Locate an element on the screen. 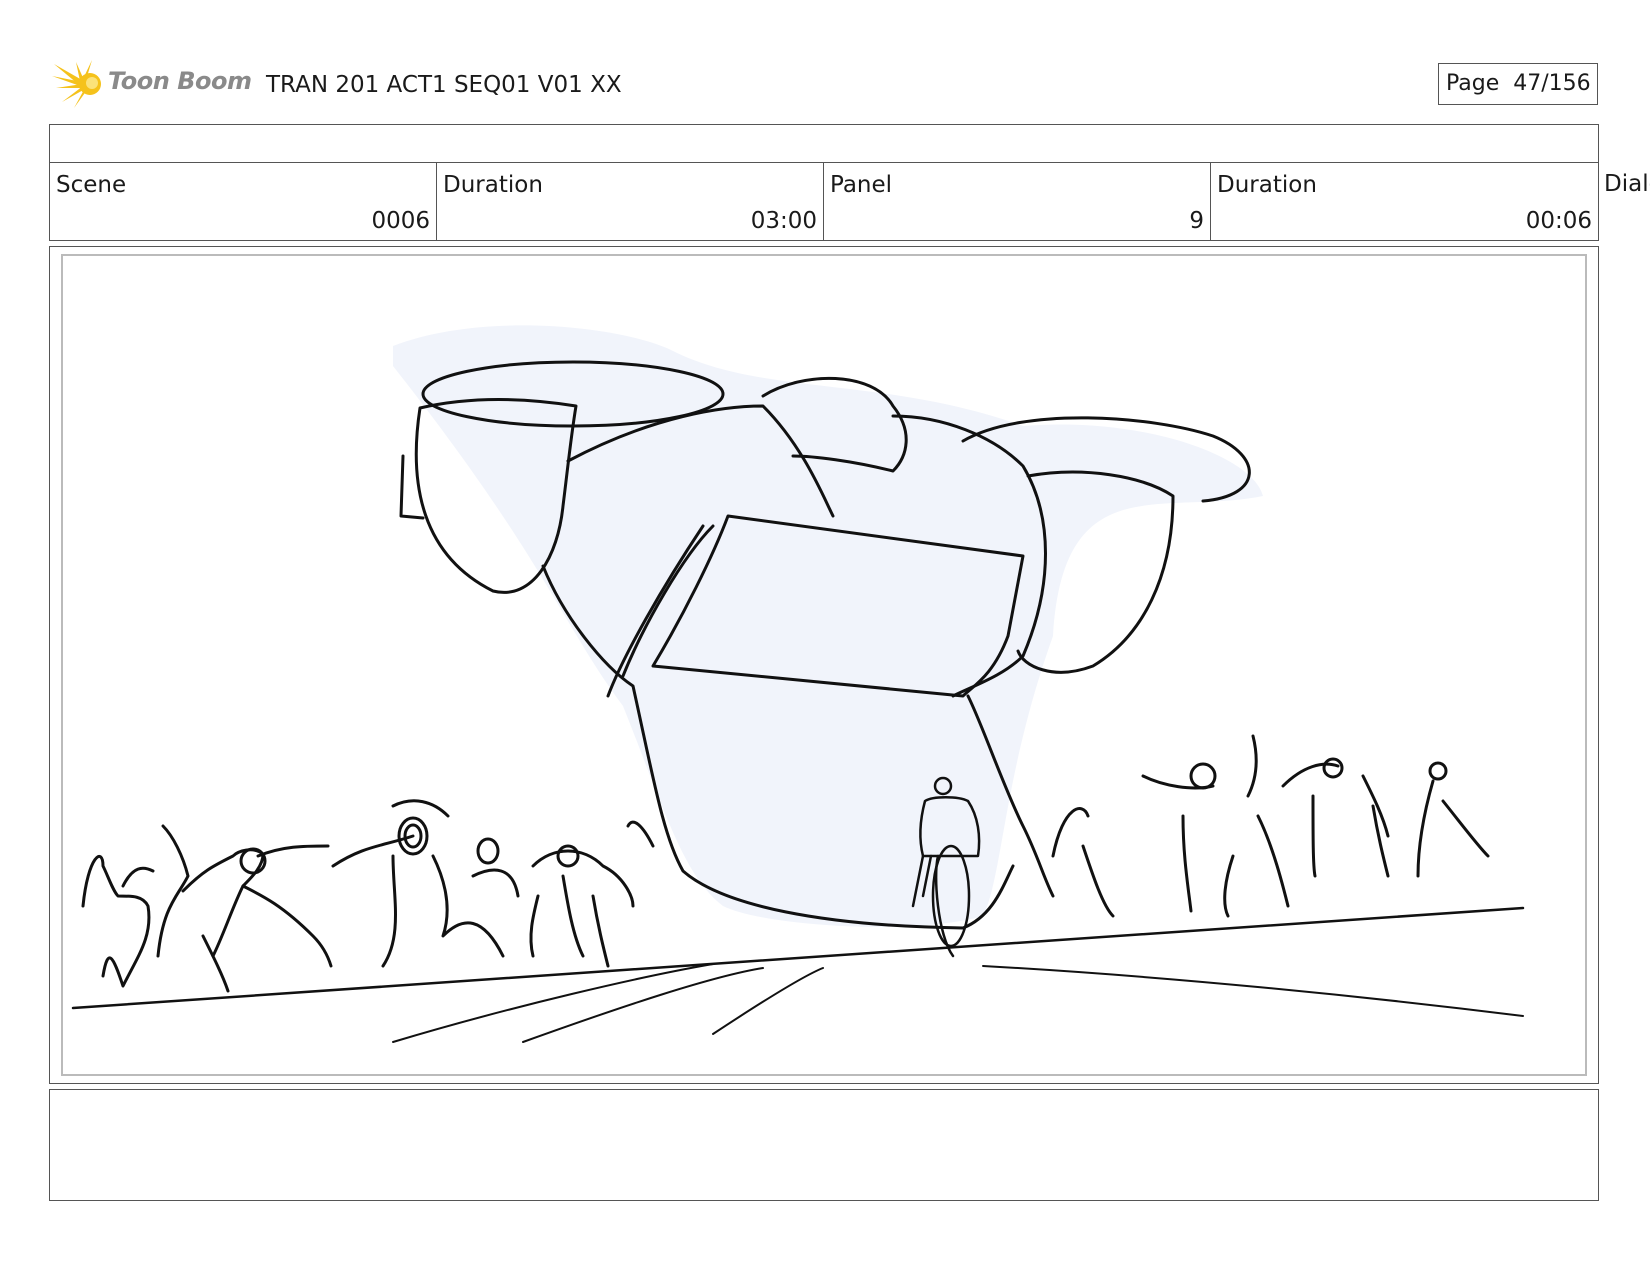 The image size is (1650, 1275). panel-duration-label: Duration is located at coordinates (1267, 185).